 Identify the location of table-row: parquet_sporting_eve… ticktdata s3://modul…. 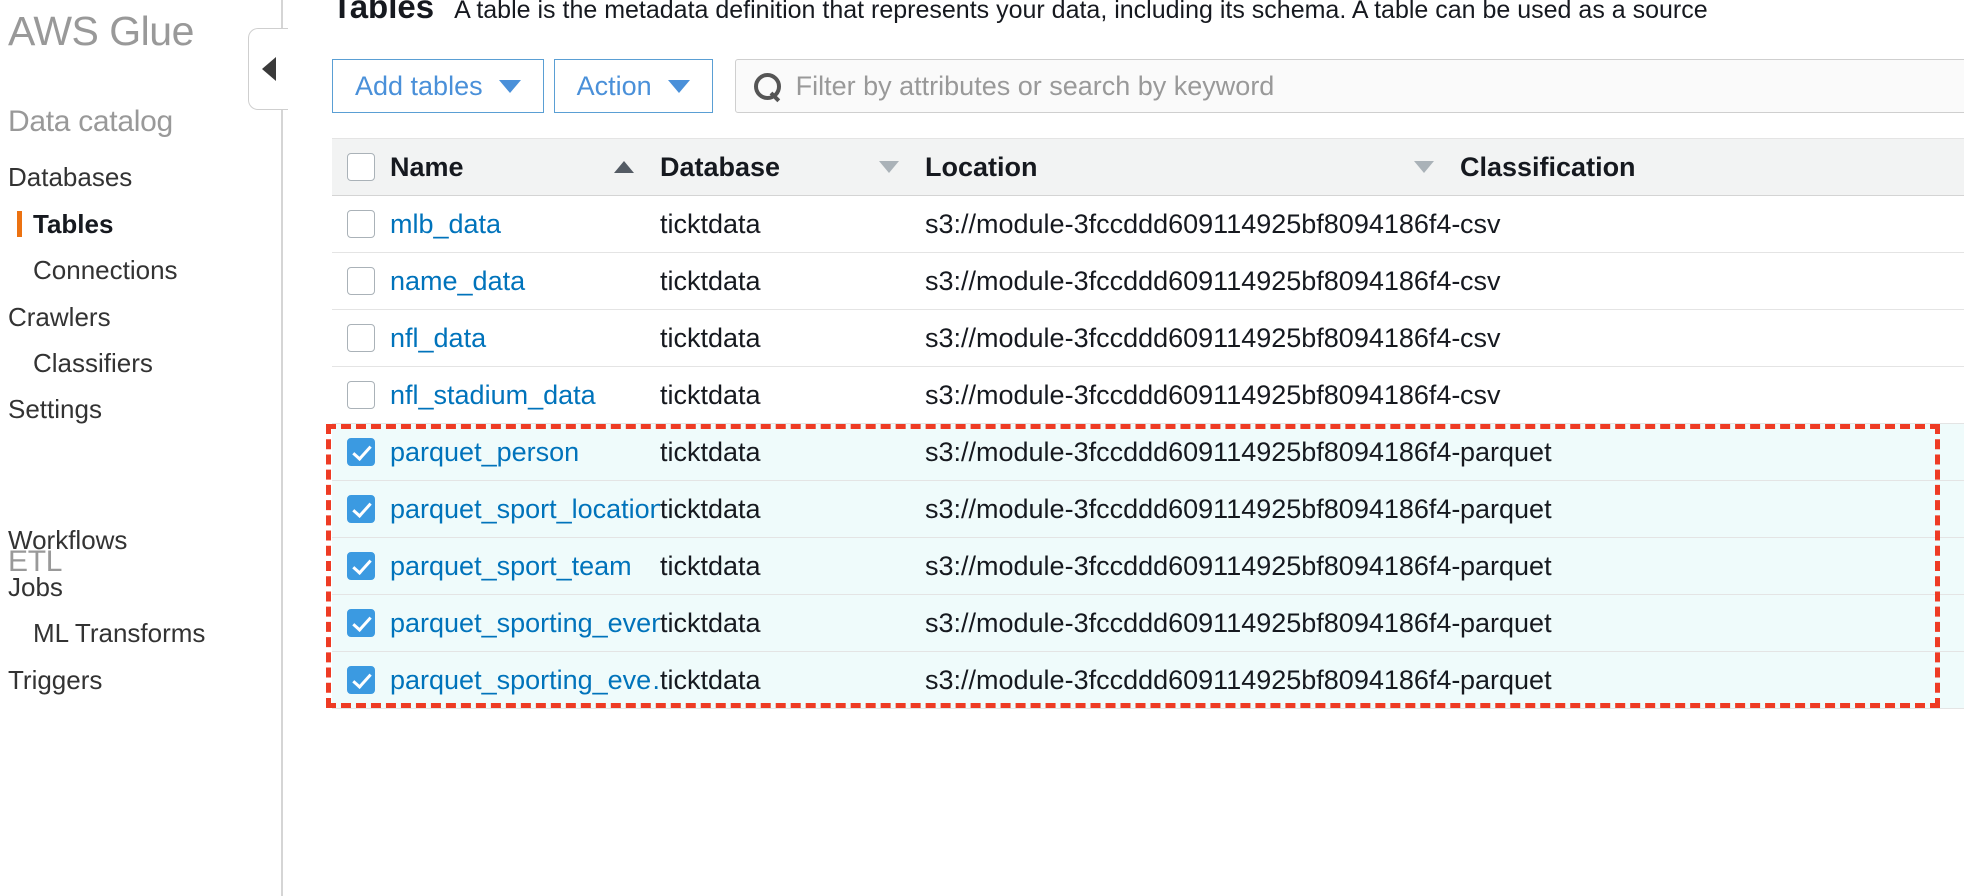
(1148, 680).